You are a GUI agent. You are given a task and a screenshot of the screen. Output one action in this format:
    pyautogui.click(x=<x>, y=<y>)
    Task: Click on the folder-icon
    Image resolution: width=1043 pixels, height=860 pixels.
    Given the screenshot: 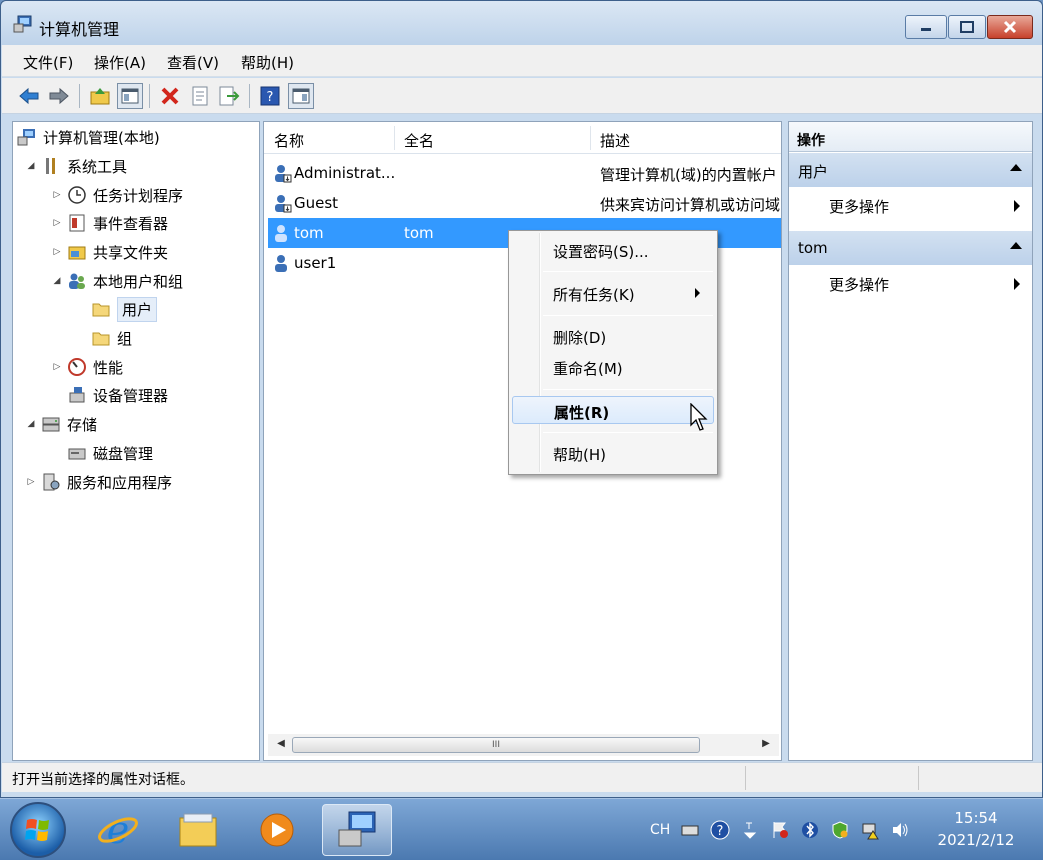 What is the action you would take?
    pyautogui.click(x=101, y=310)
    